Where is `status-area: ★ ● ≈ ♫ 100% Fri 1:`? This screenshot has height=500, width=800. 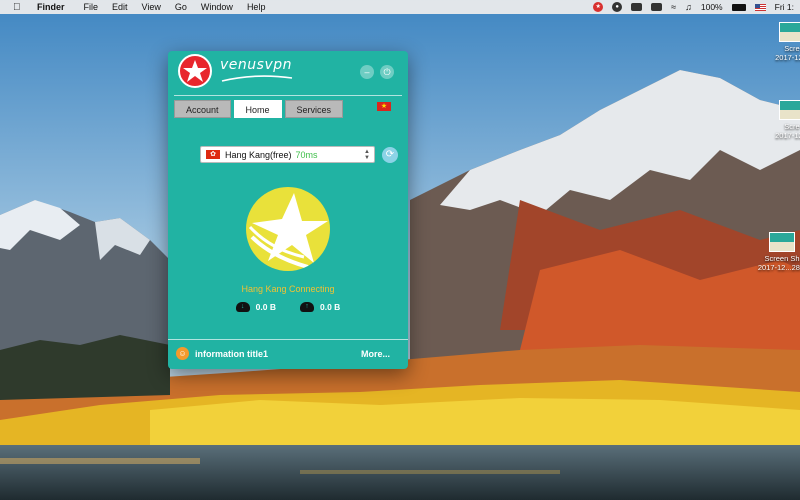 status-area: ★ ● ≈ ♫ 100% Fri 1: is located at coordinates (696, 7).